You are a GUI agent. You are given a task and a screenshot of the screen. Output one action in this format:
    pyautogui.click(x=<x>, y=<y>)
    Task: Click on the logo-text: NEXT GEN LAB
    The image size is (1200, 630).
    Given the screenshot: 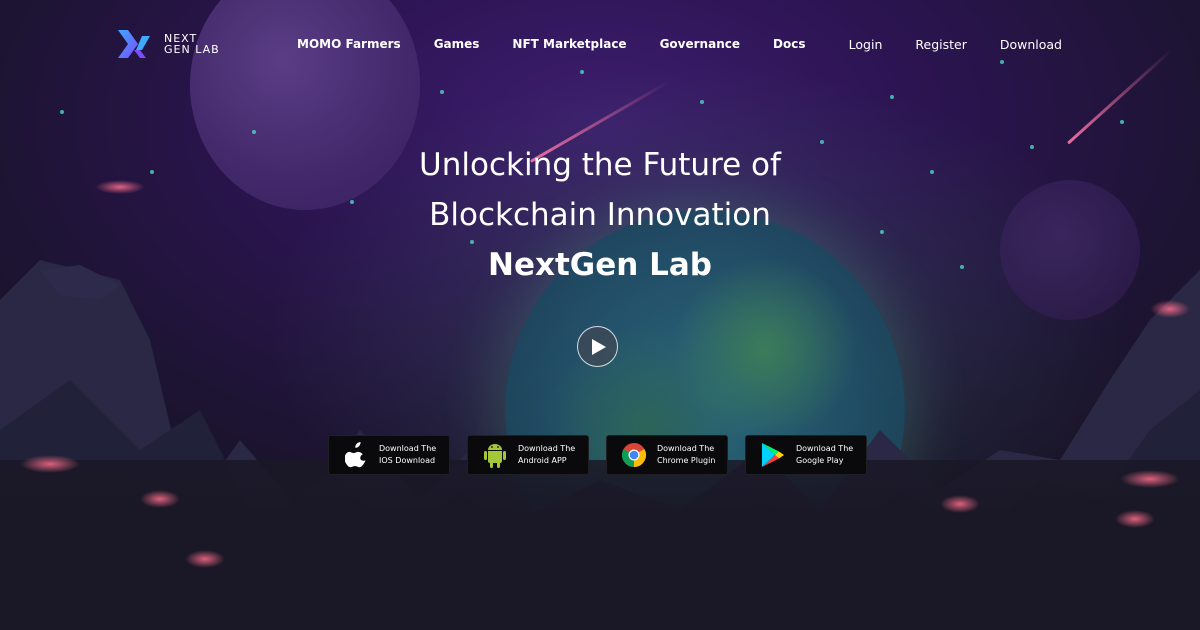 What is the action you would take?
    pyautogui.click(x=194, y=44)
    